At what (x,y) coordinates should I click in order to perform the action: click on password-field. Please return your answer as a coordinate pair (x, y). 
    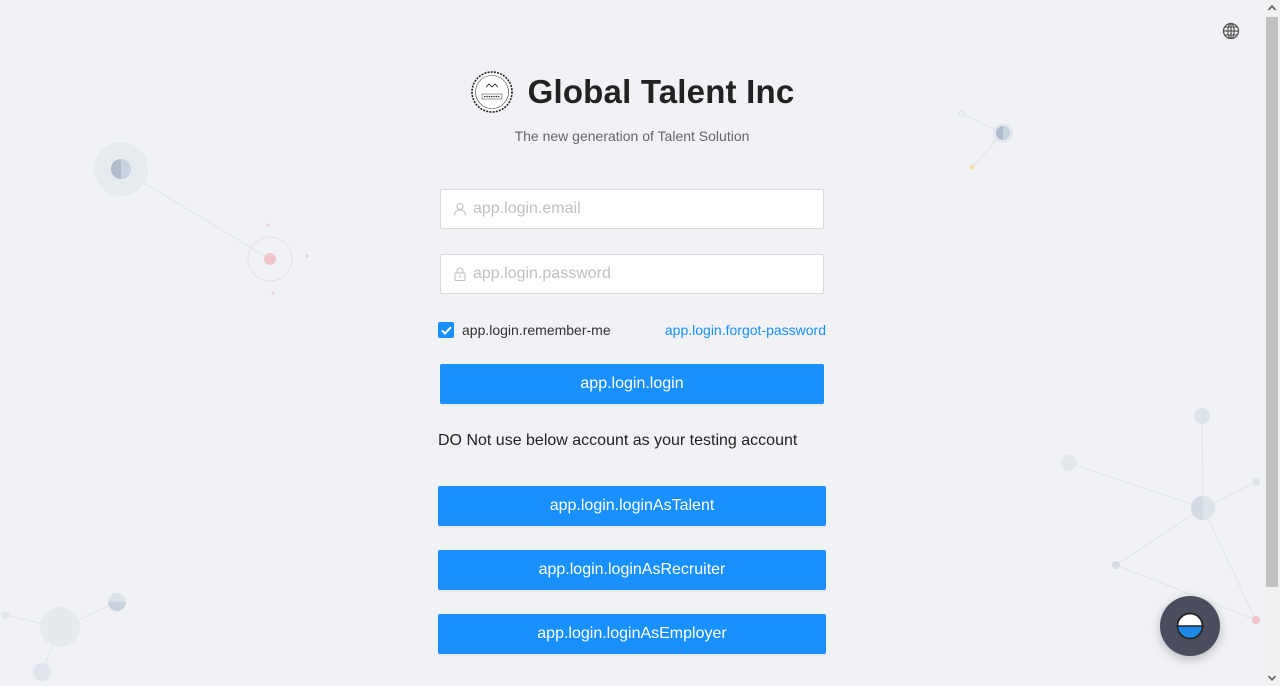
    Looking at the image, I should click on (632, 274).